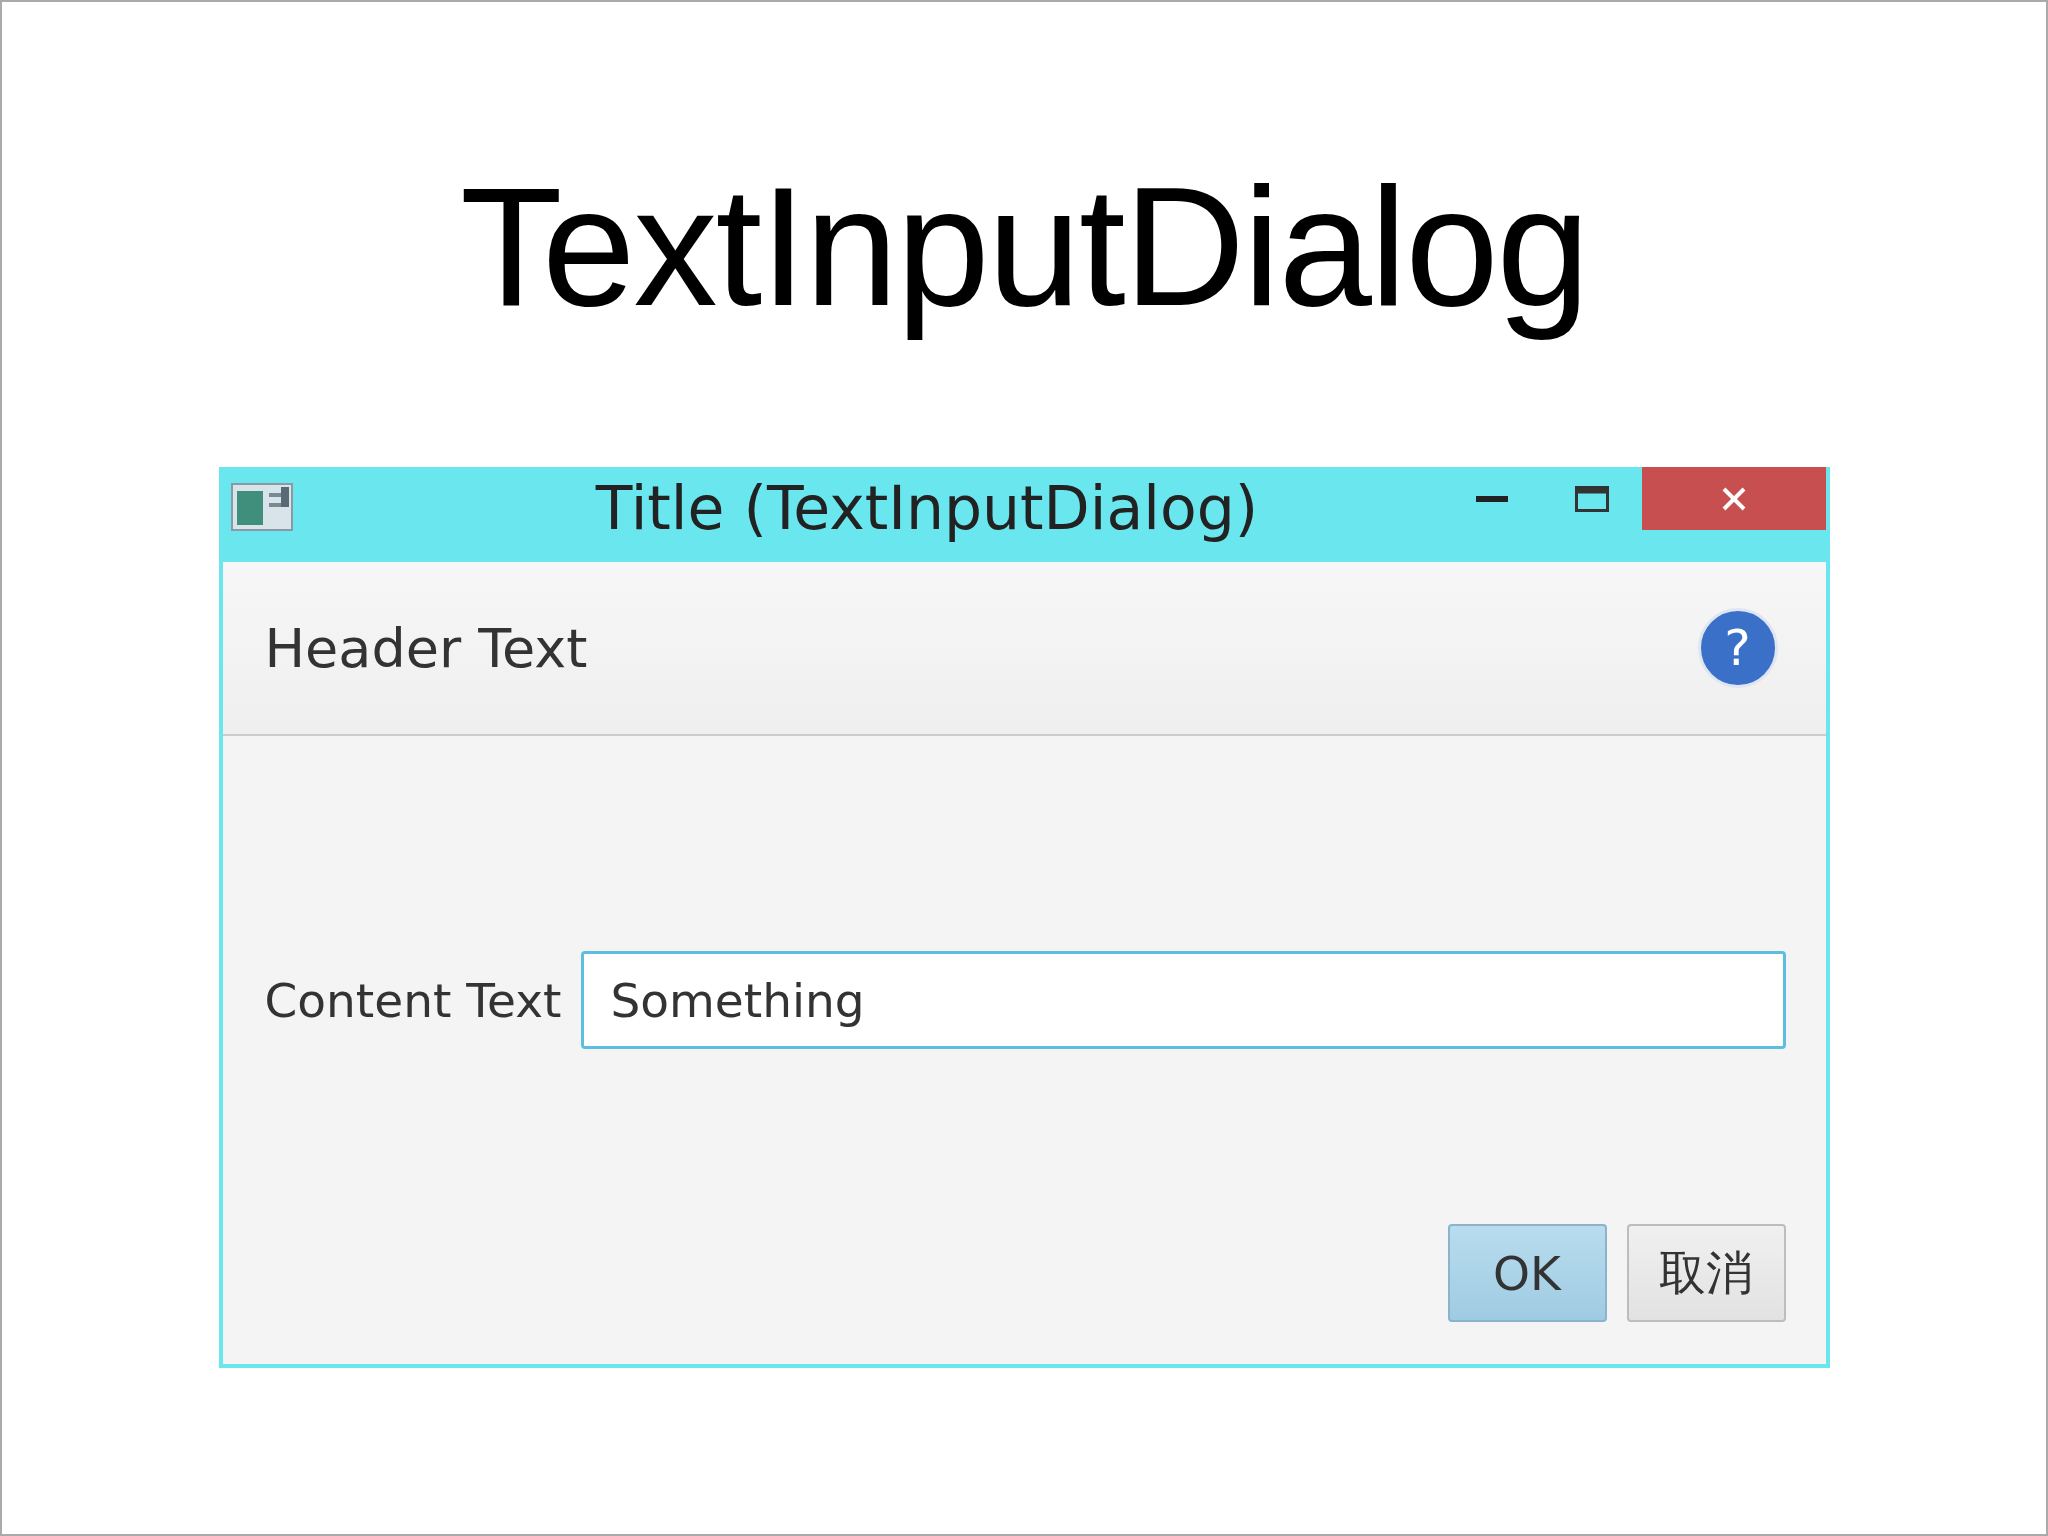 This screenshot has height=1536, width=2048. Describe the element at coordinates (1737, 648) in the screenshot. I see `help-icon: ?` at that location.